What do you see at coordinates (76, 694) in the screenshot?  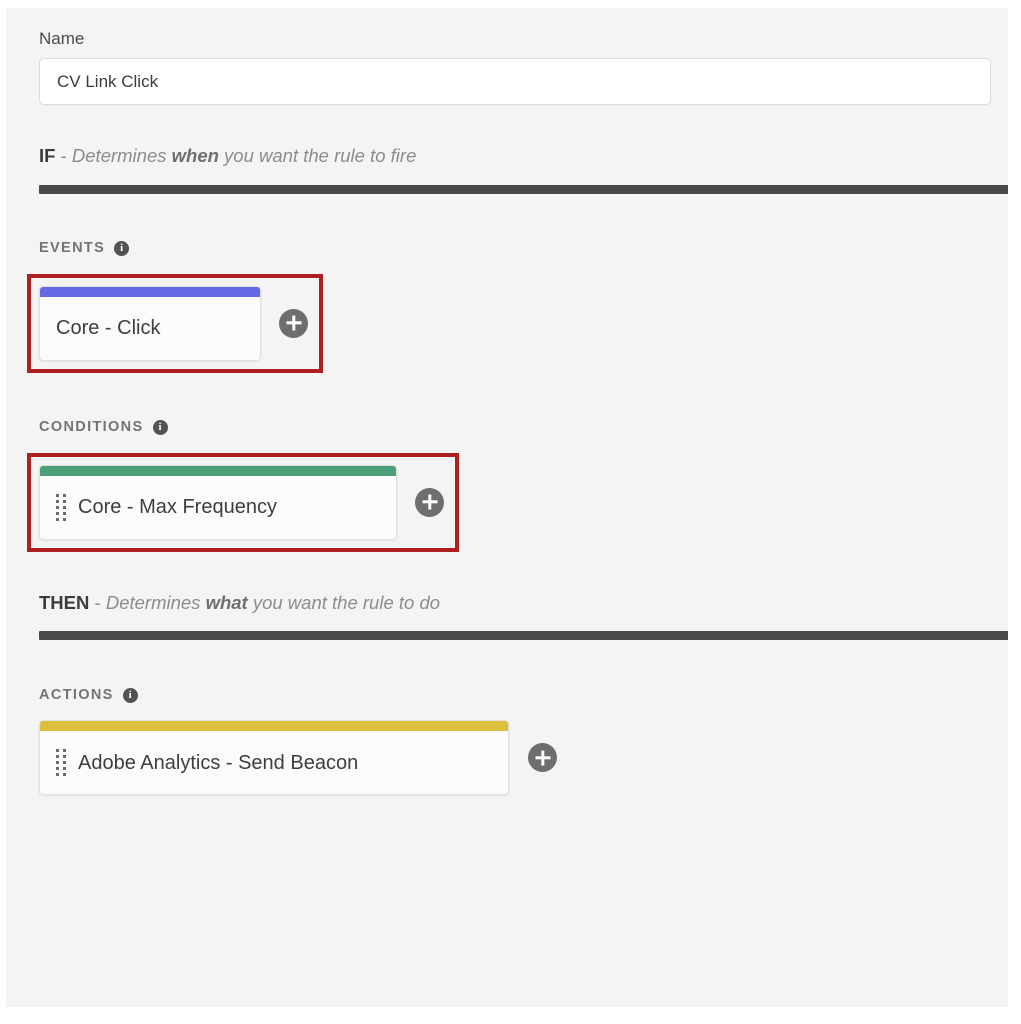 I see `actions-label-text: ACTIONS` at bounding box center [76, 694].